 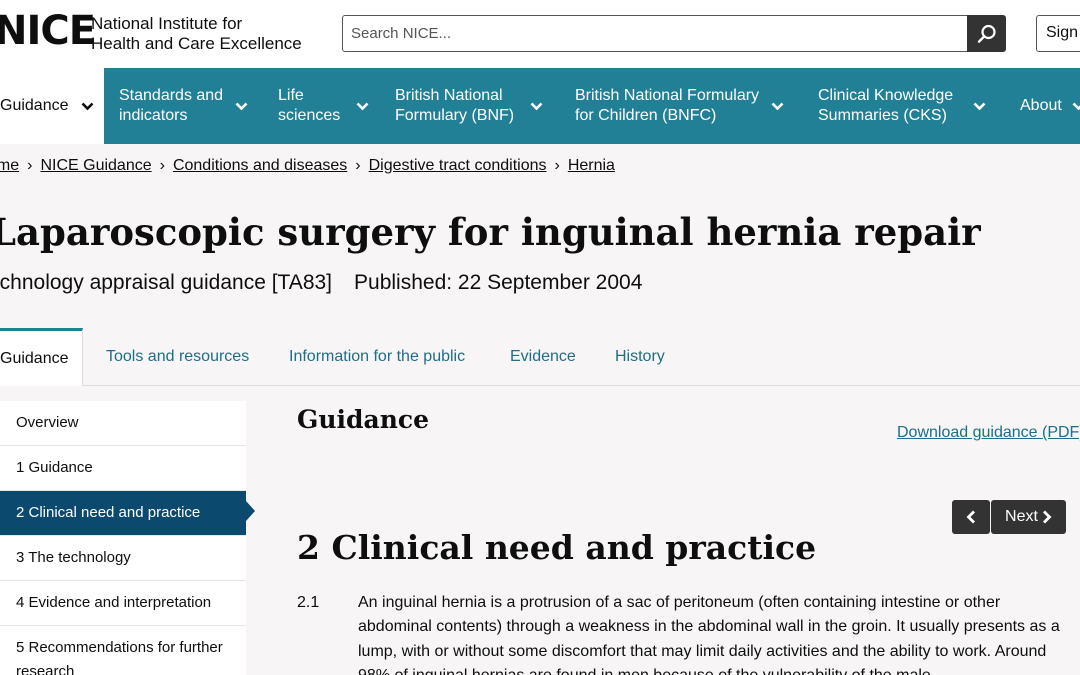 I want to click on nav-life-sciences: Life sciences, so click(x=323, y=106).